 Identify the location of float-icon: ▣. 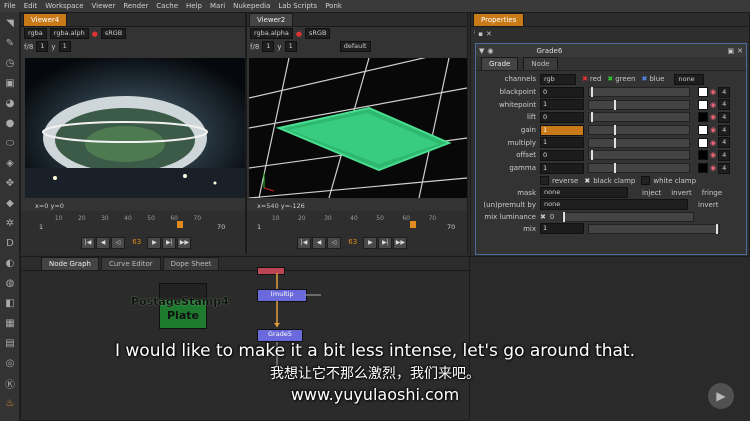
(731, 51).